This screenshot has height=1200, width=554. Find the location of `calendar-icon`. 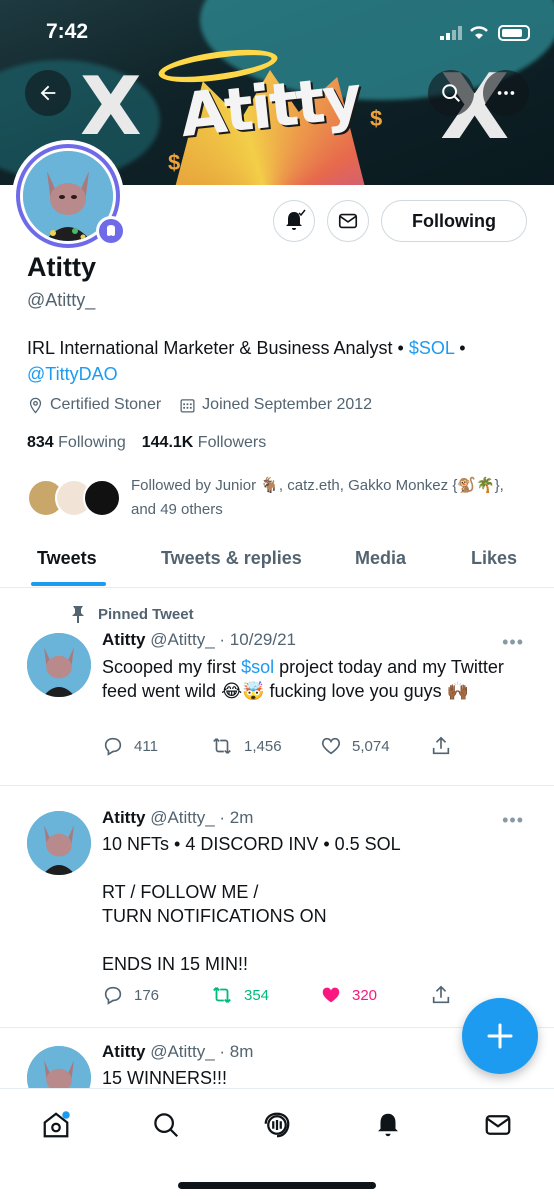

calendar-icon is located at coordinates (187, 405).